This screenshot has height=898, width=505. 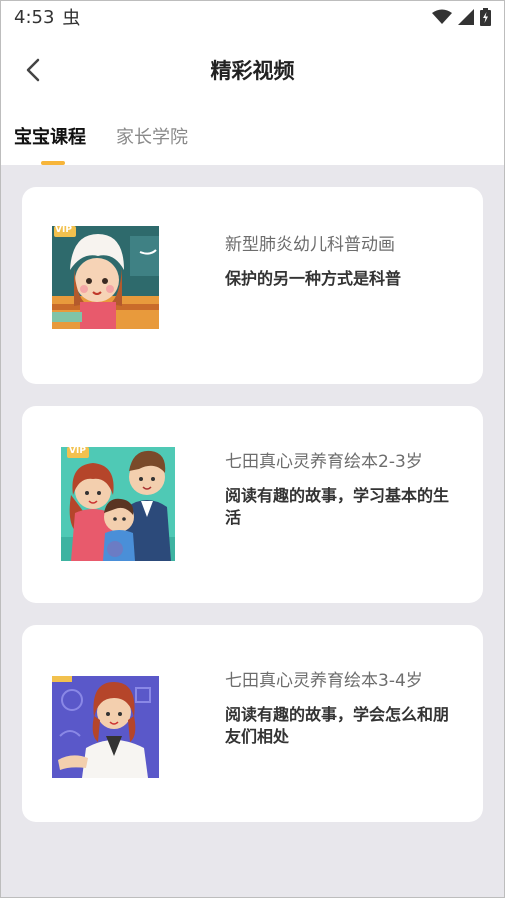 I want to click on tab-baby-course: 宝宝课程, so click(x=50, y=135).